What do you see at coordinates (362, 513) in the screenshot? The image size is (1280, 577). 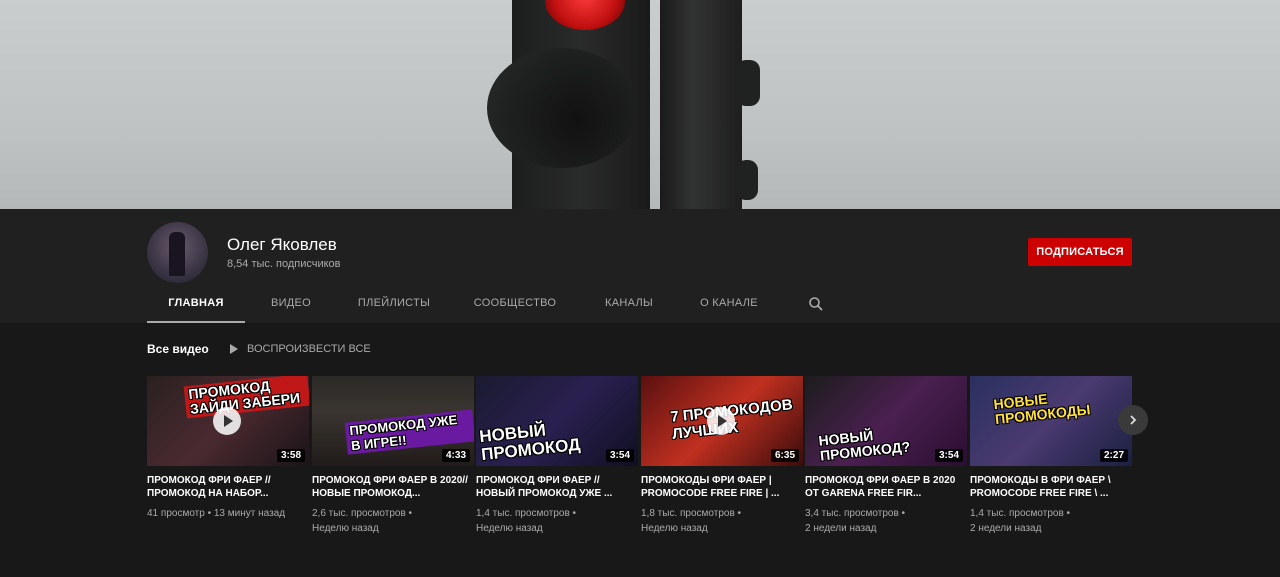 I see `video-views-time: 2,6 тыс. просмотров •` at bounding box center [362, 513].